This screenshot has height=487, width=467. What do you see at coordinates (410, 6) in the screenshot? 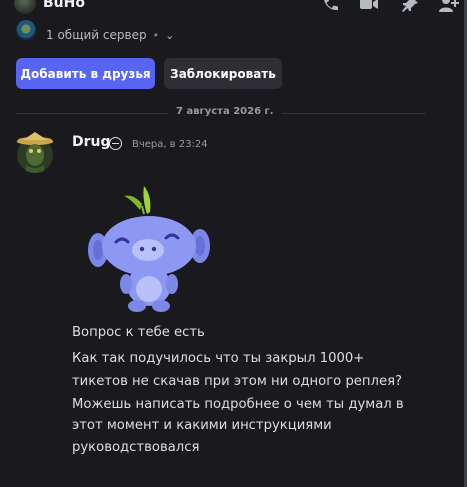
I see `pin-icon` at bounding box center [410, 6].